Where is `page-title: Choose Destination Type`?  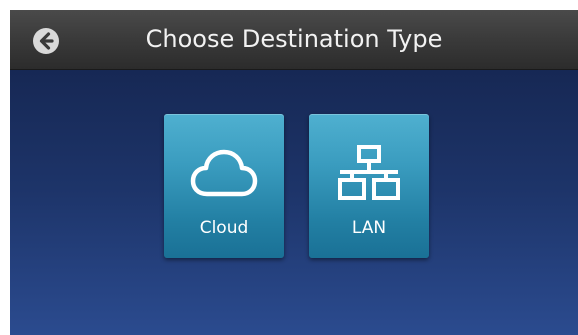
page-title: Choose Destination Type is located at coordinates (294, 39).